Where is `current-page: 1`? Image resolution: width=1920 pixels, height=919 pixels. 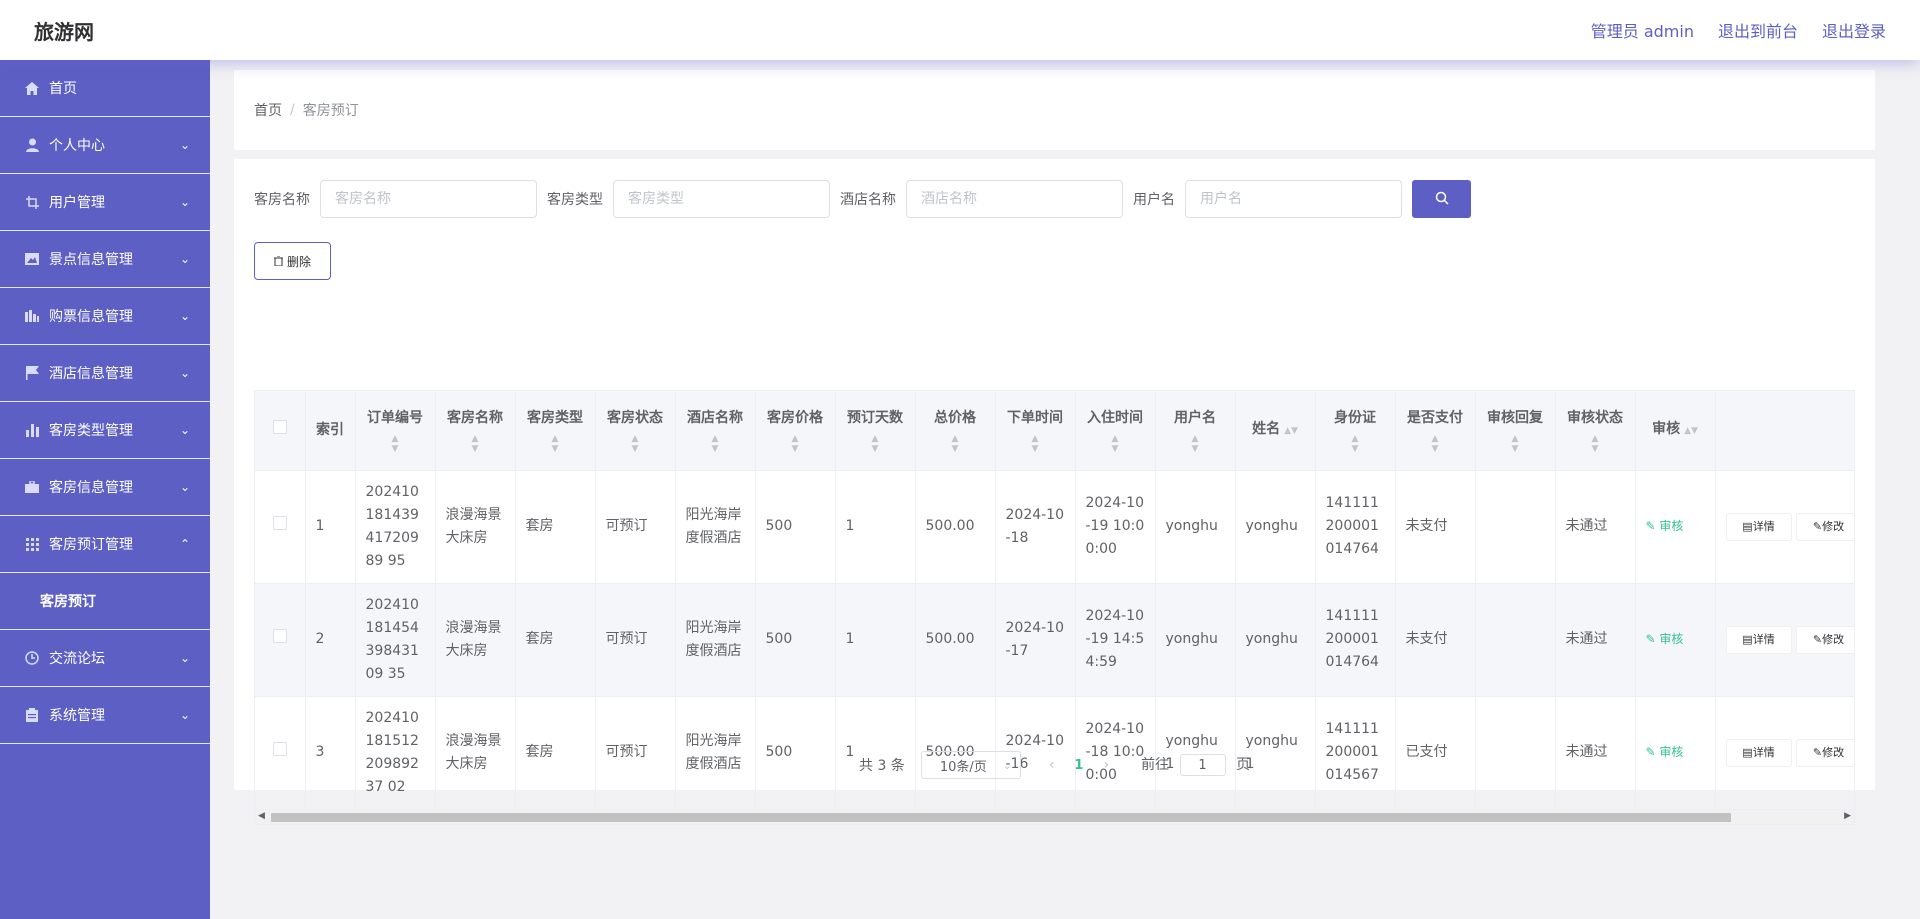
current-page: 1 is located at coordinates (1078, 765).